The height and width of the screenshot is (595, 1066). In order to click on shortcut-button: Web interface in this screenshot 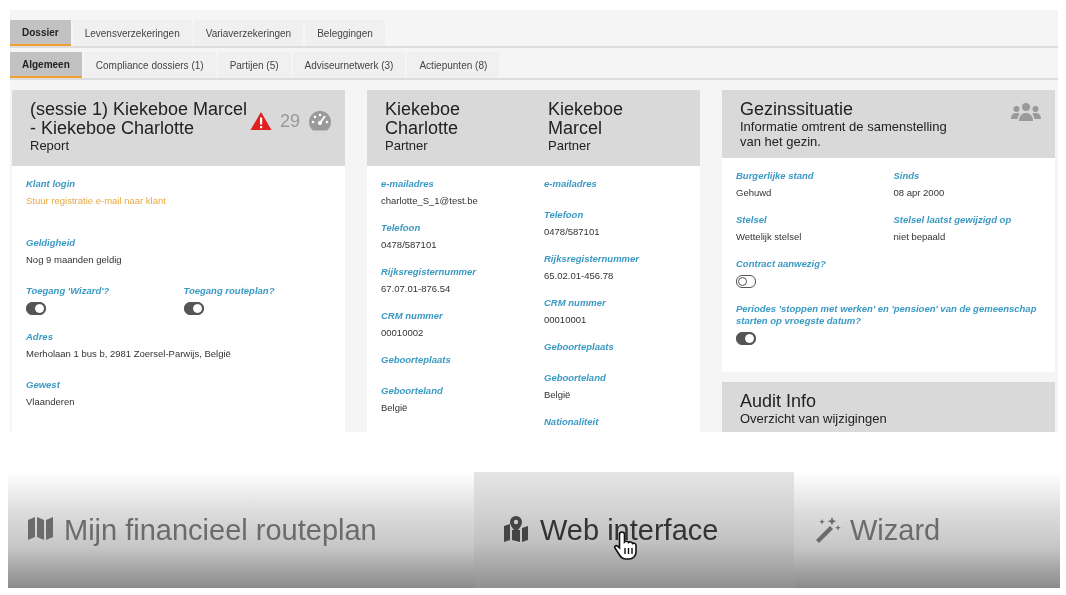, I will do `click(634, 530)`.